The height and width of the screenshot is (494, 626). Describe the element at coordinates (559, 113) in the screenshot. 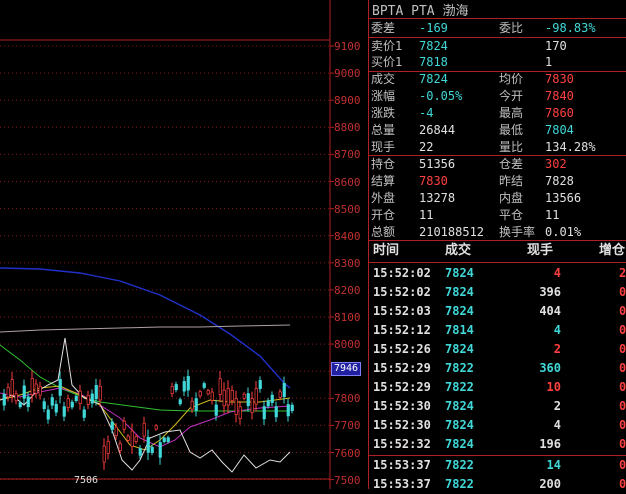

I see `value: 7860` at that location.